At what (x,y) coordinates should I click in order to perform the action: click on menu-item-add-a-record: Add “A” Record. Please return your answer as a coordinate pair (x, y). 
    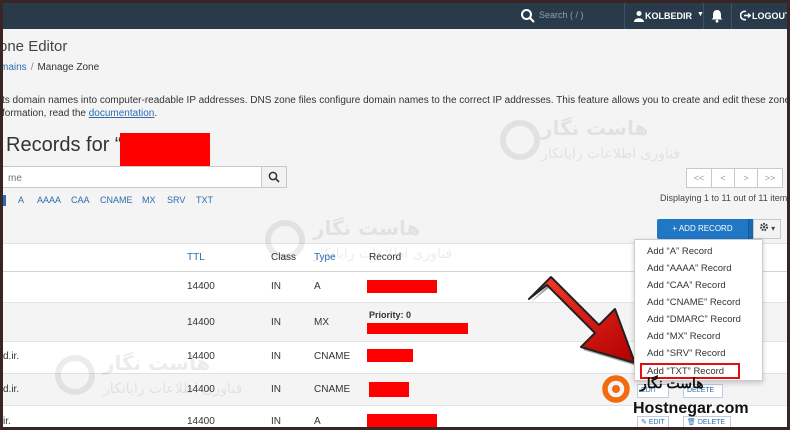
    Looking at the image, I should click on (679, 251).